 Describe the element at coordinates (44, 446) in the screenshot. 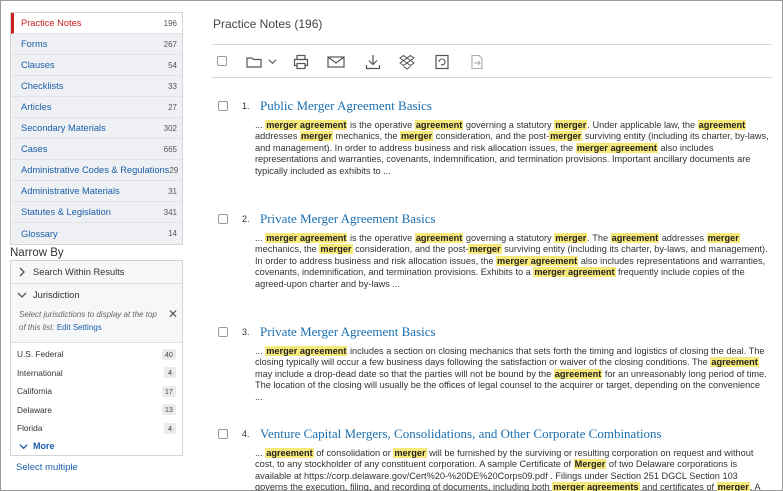

I see `more-label: More` at that location.